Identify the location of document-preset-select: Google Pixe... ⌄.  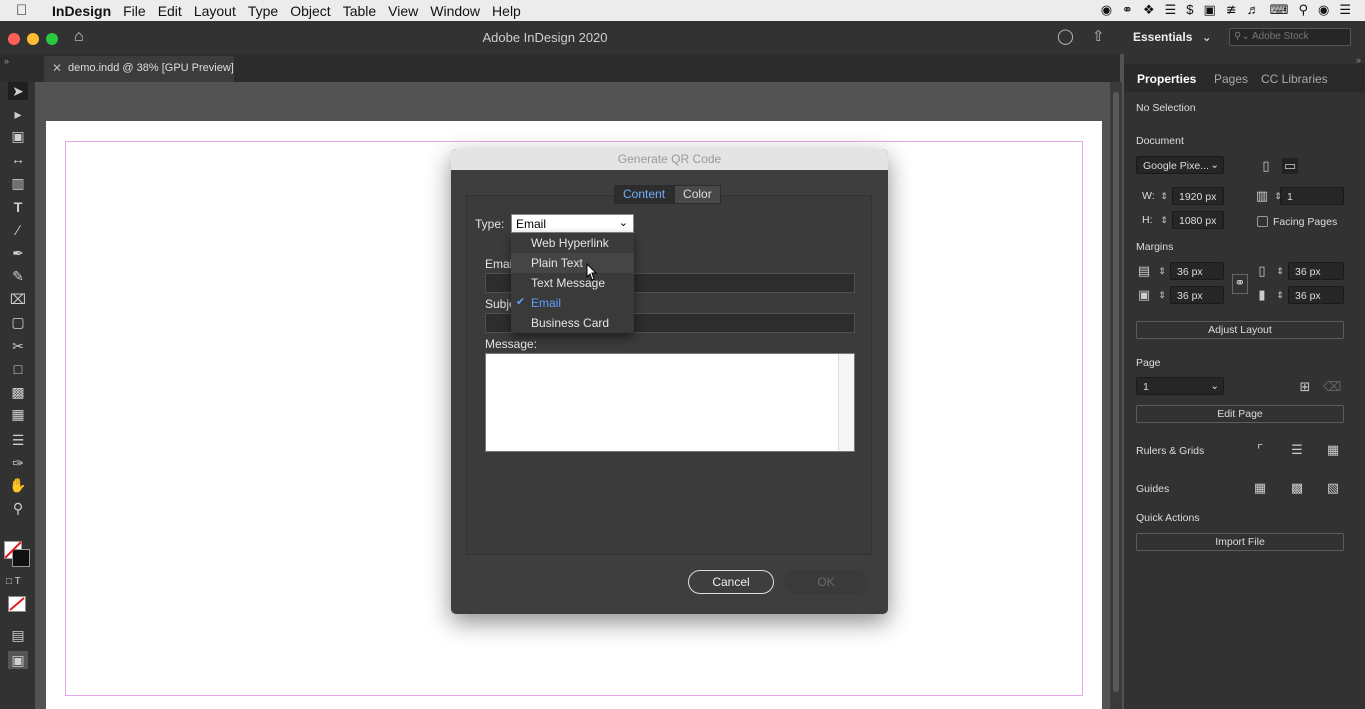
(1180, 165).